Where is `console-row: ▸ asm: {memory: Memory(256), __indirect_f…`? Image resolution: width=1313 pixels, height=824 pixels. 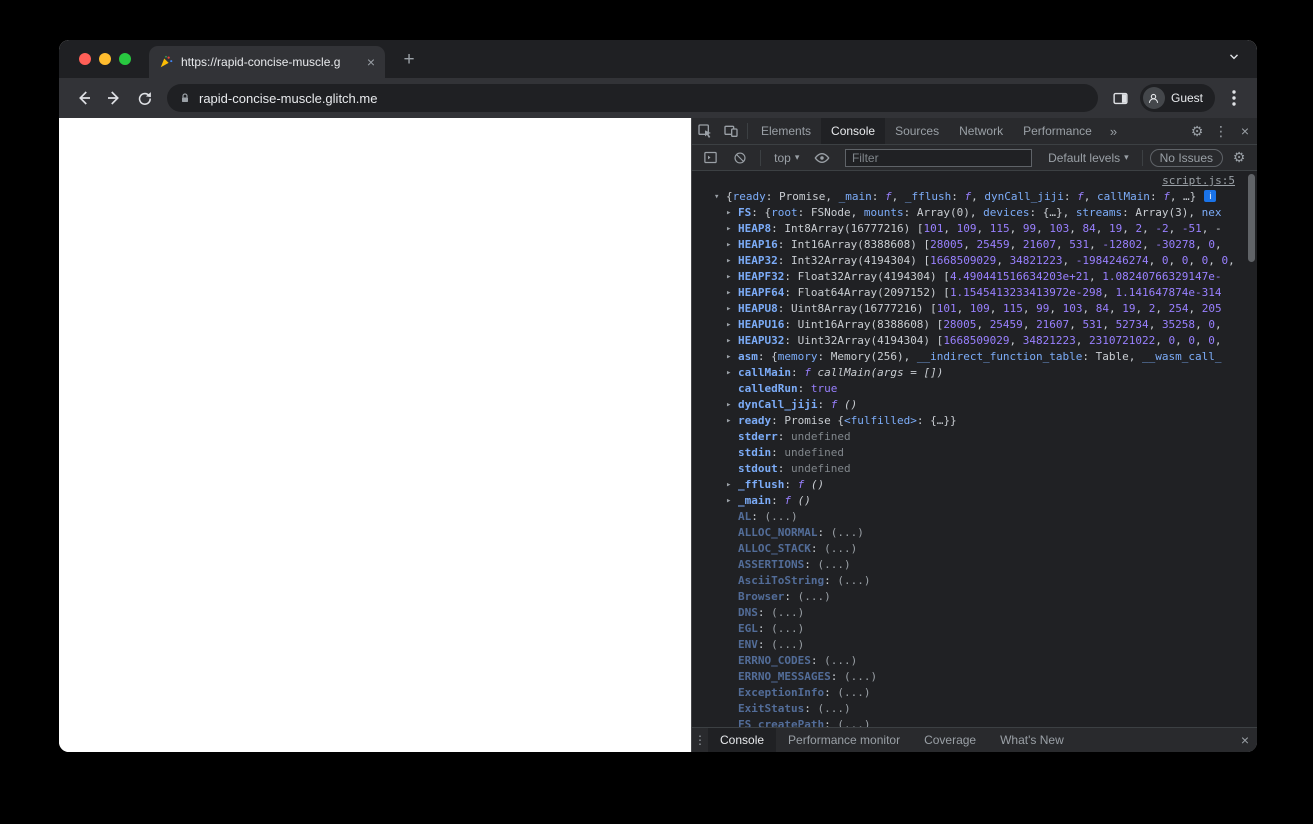 console-row: ▸ asm: {memory: Memory(256), __indirect_f… is located at coordinates (974, 357).